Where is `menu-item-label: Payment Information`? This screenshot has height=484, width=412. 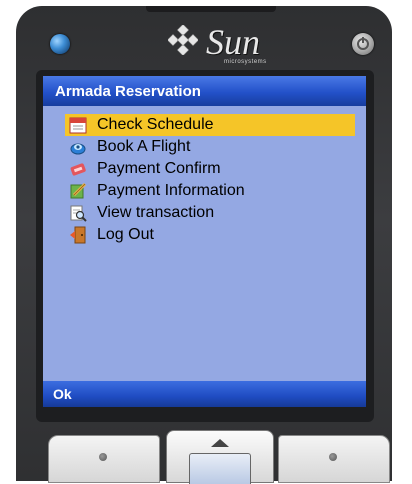 menu-item-label: Payment Information is located at coordinates (171, 190).